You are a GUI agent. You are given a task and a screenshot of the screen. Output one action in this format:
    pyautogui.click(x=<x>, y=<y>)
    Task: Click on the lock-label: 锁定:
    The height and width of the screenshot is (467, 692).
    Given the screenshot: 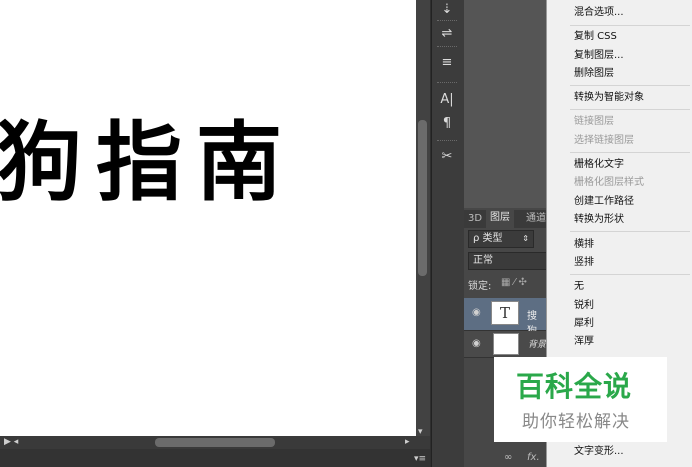 What is the action you would take?
    pyautogui.click(x=480, y=286)
    